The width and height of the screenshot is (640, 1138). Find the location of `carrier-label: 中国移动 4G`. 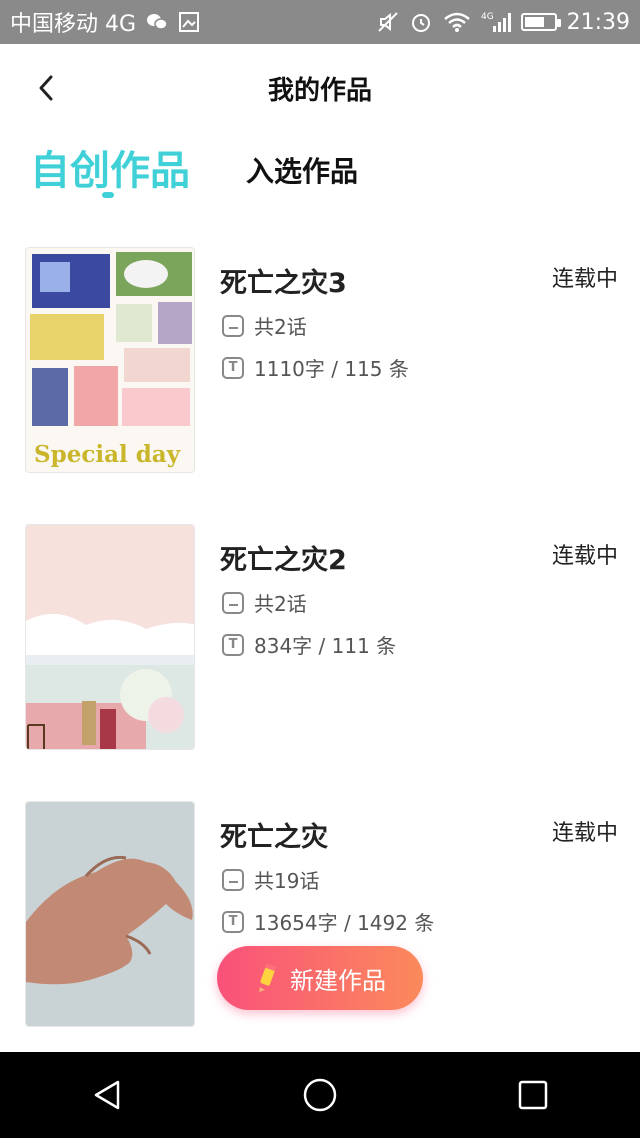

carrier-label: 中国移动 4G is located at coordinates (73, 24).